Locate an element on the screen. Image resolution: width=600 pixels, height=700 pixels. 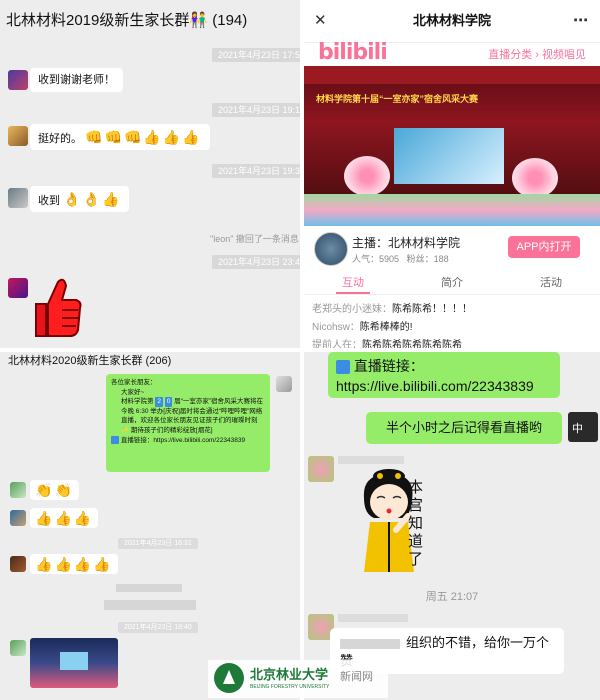
host-name: 主播：北林材料学院 is located at coordinates (406, 243).